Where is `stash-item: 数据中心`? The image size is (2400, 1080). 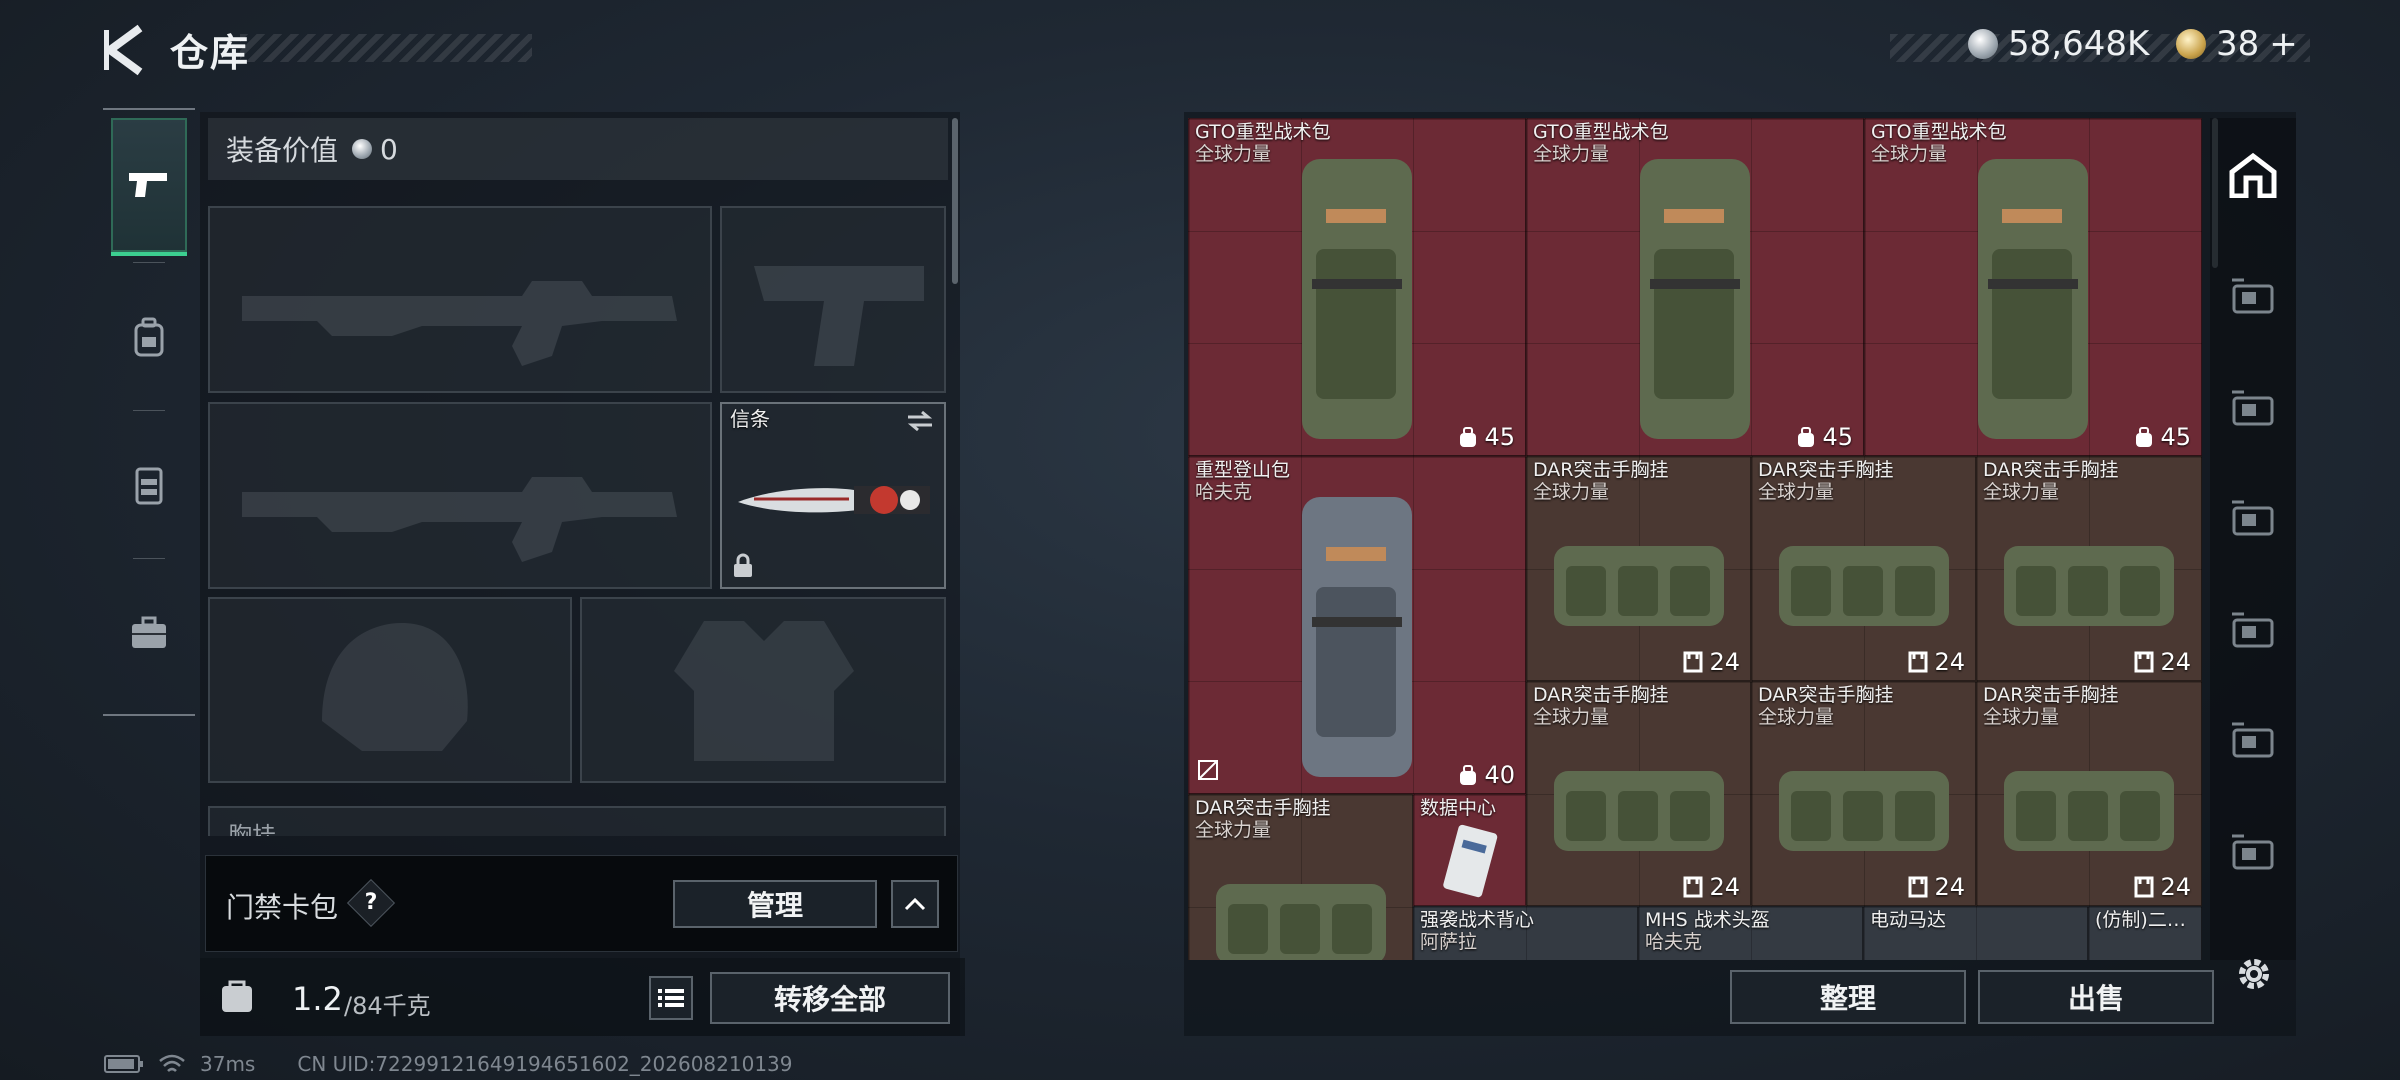 stash-item: 数据中心 is located at coordinates (1469, 850).